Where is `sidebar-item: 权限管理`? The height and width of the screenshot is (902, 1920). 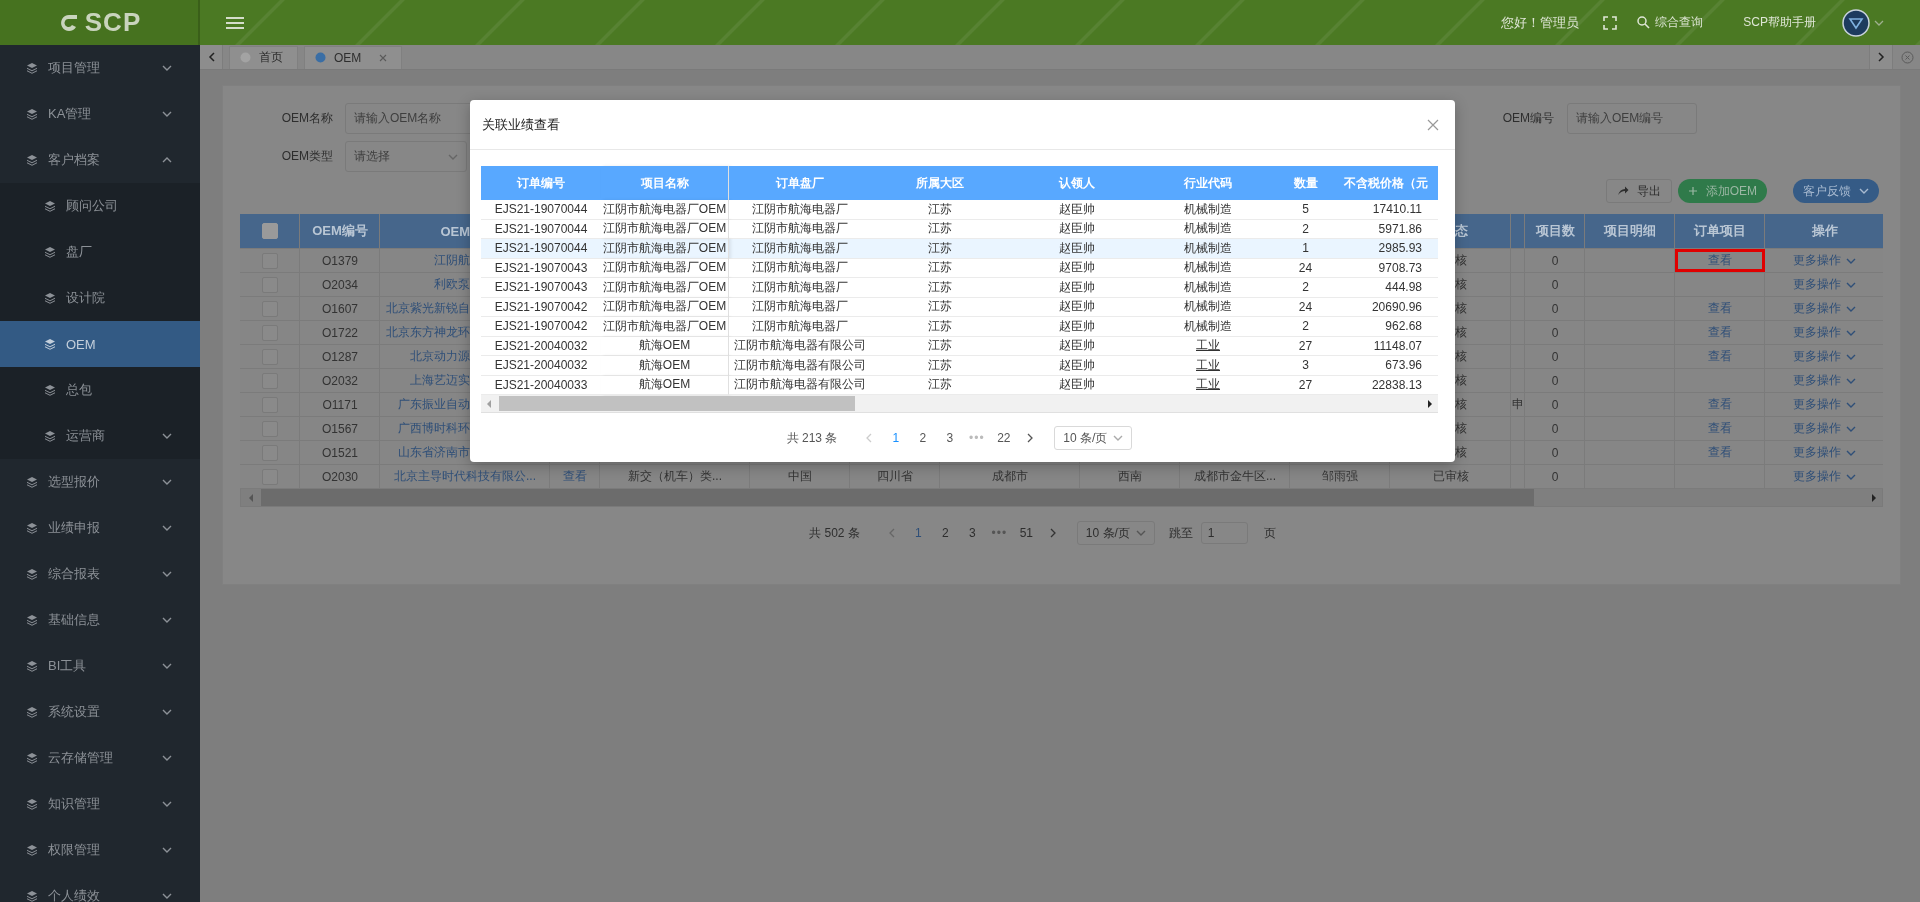
sidebar-item: 权限管理 is located at coordinates (100, 850).